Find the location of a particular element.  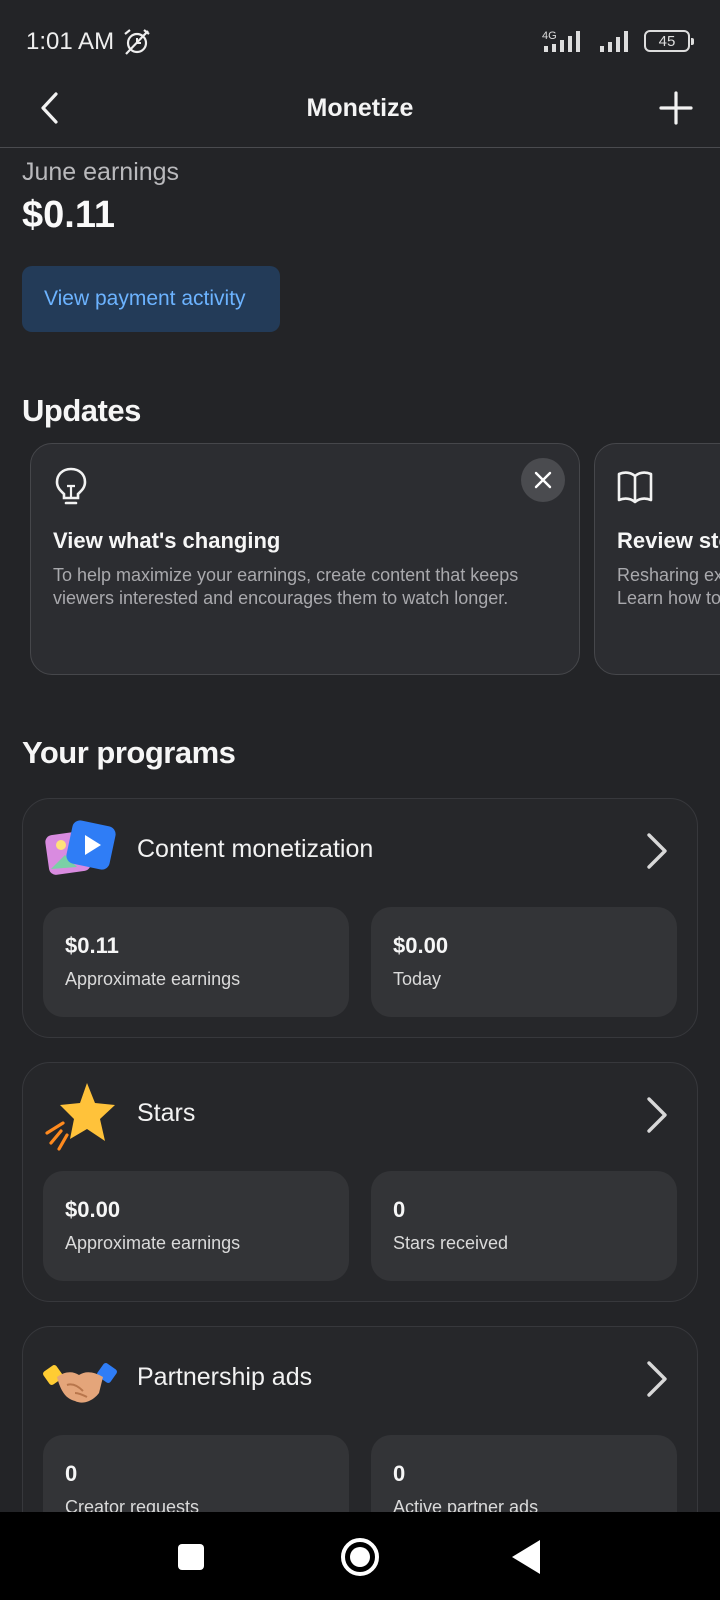

system-back-button is located at coordinates (526, 1557).